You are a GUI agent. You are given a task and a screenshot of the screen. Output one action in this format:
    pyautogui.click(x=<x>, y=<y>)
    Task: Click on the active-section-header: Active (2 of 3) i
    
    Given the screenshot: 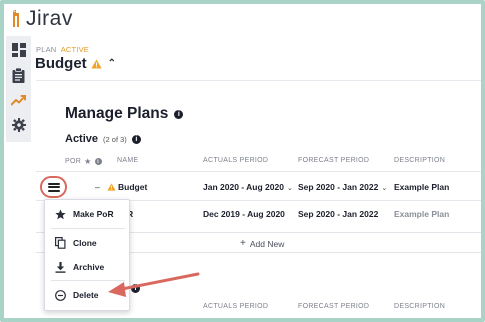 What is the action you would take?
    pyautogui.click(x=103, y=139)
    